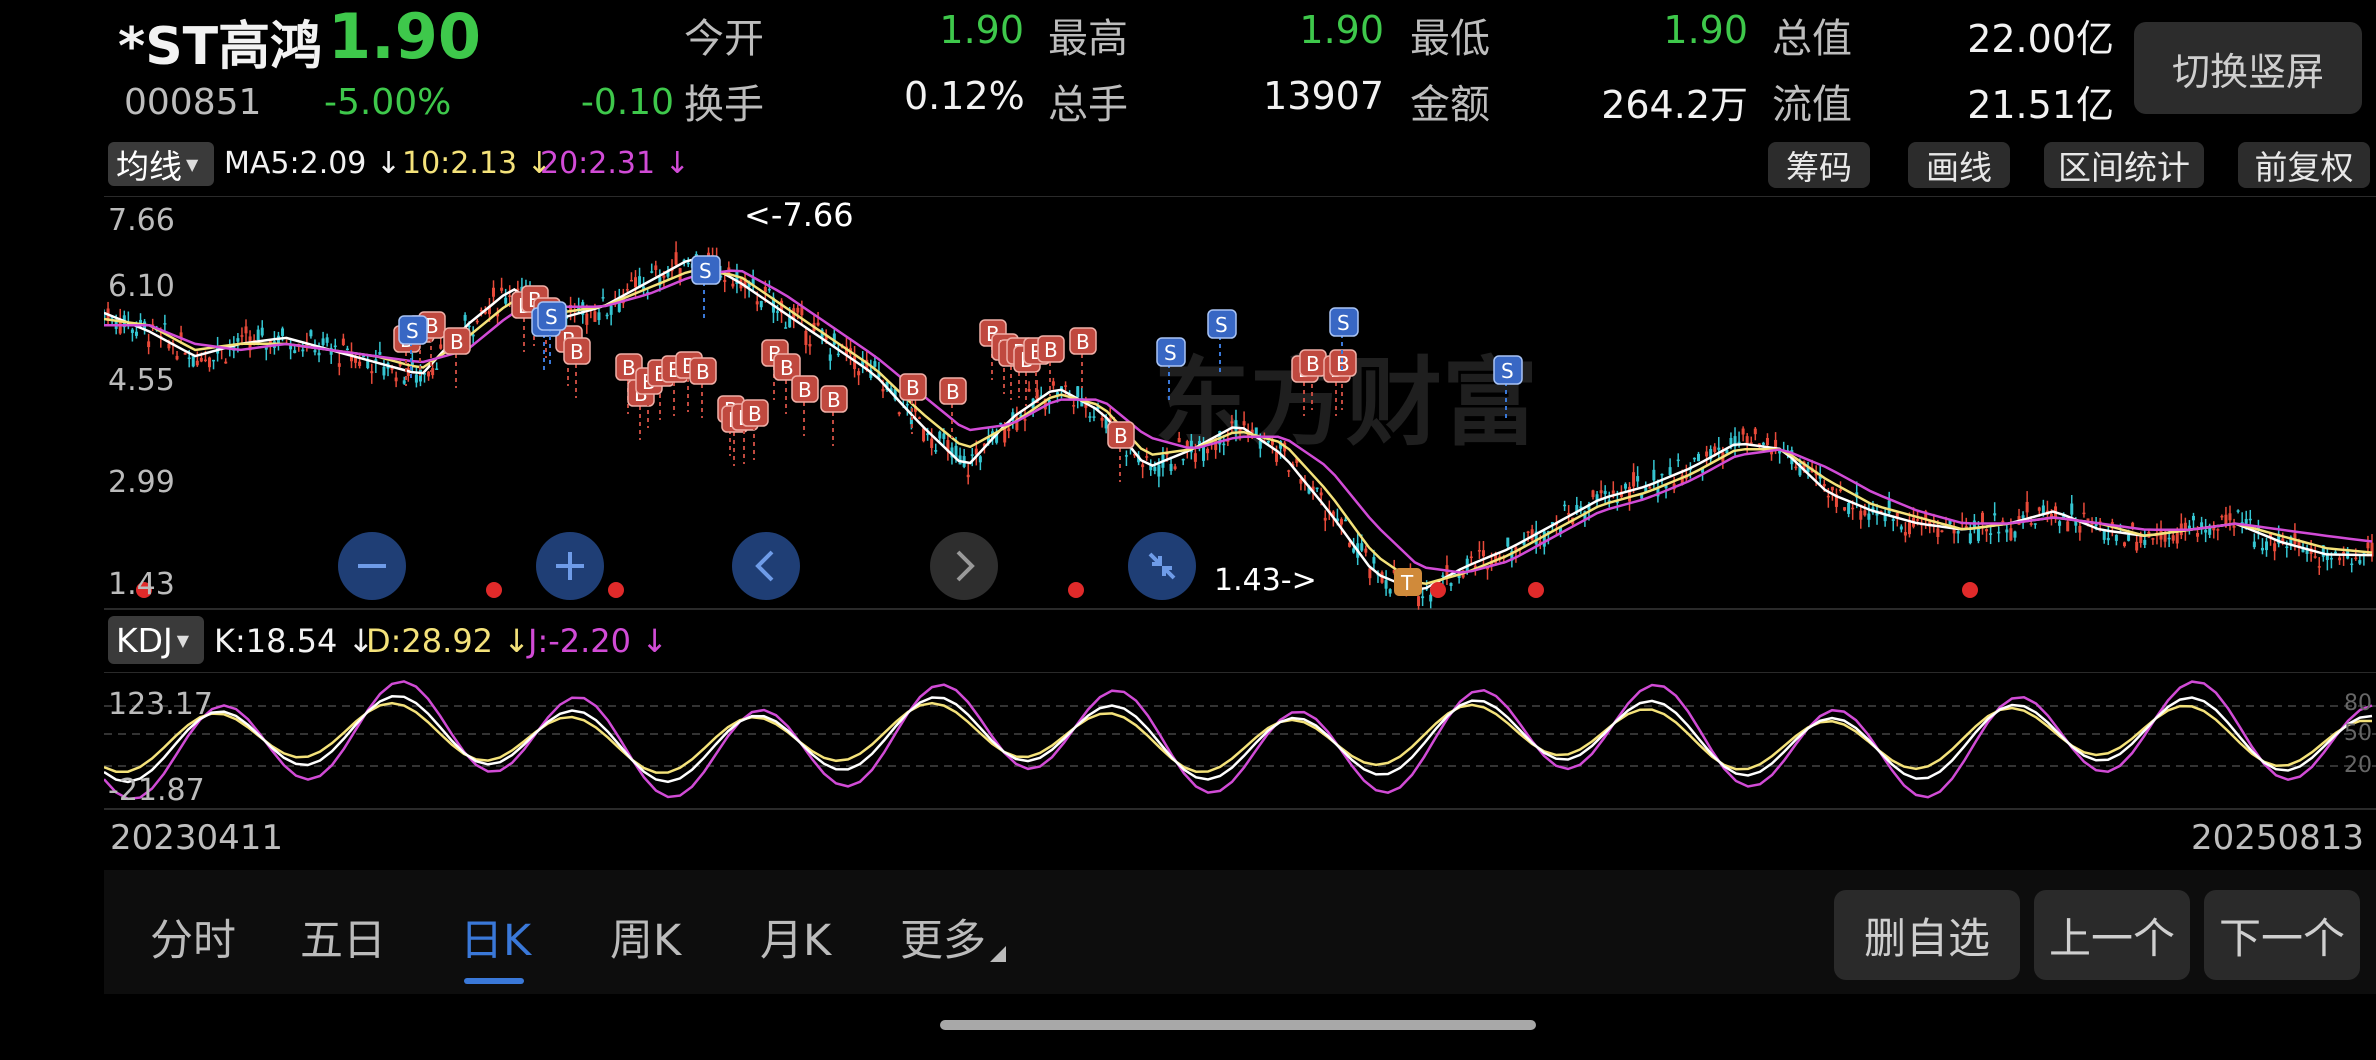 The image size is (2376, 1060). I want to click on tab-intraday: 分时, so click(193, 937).